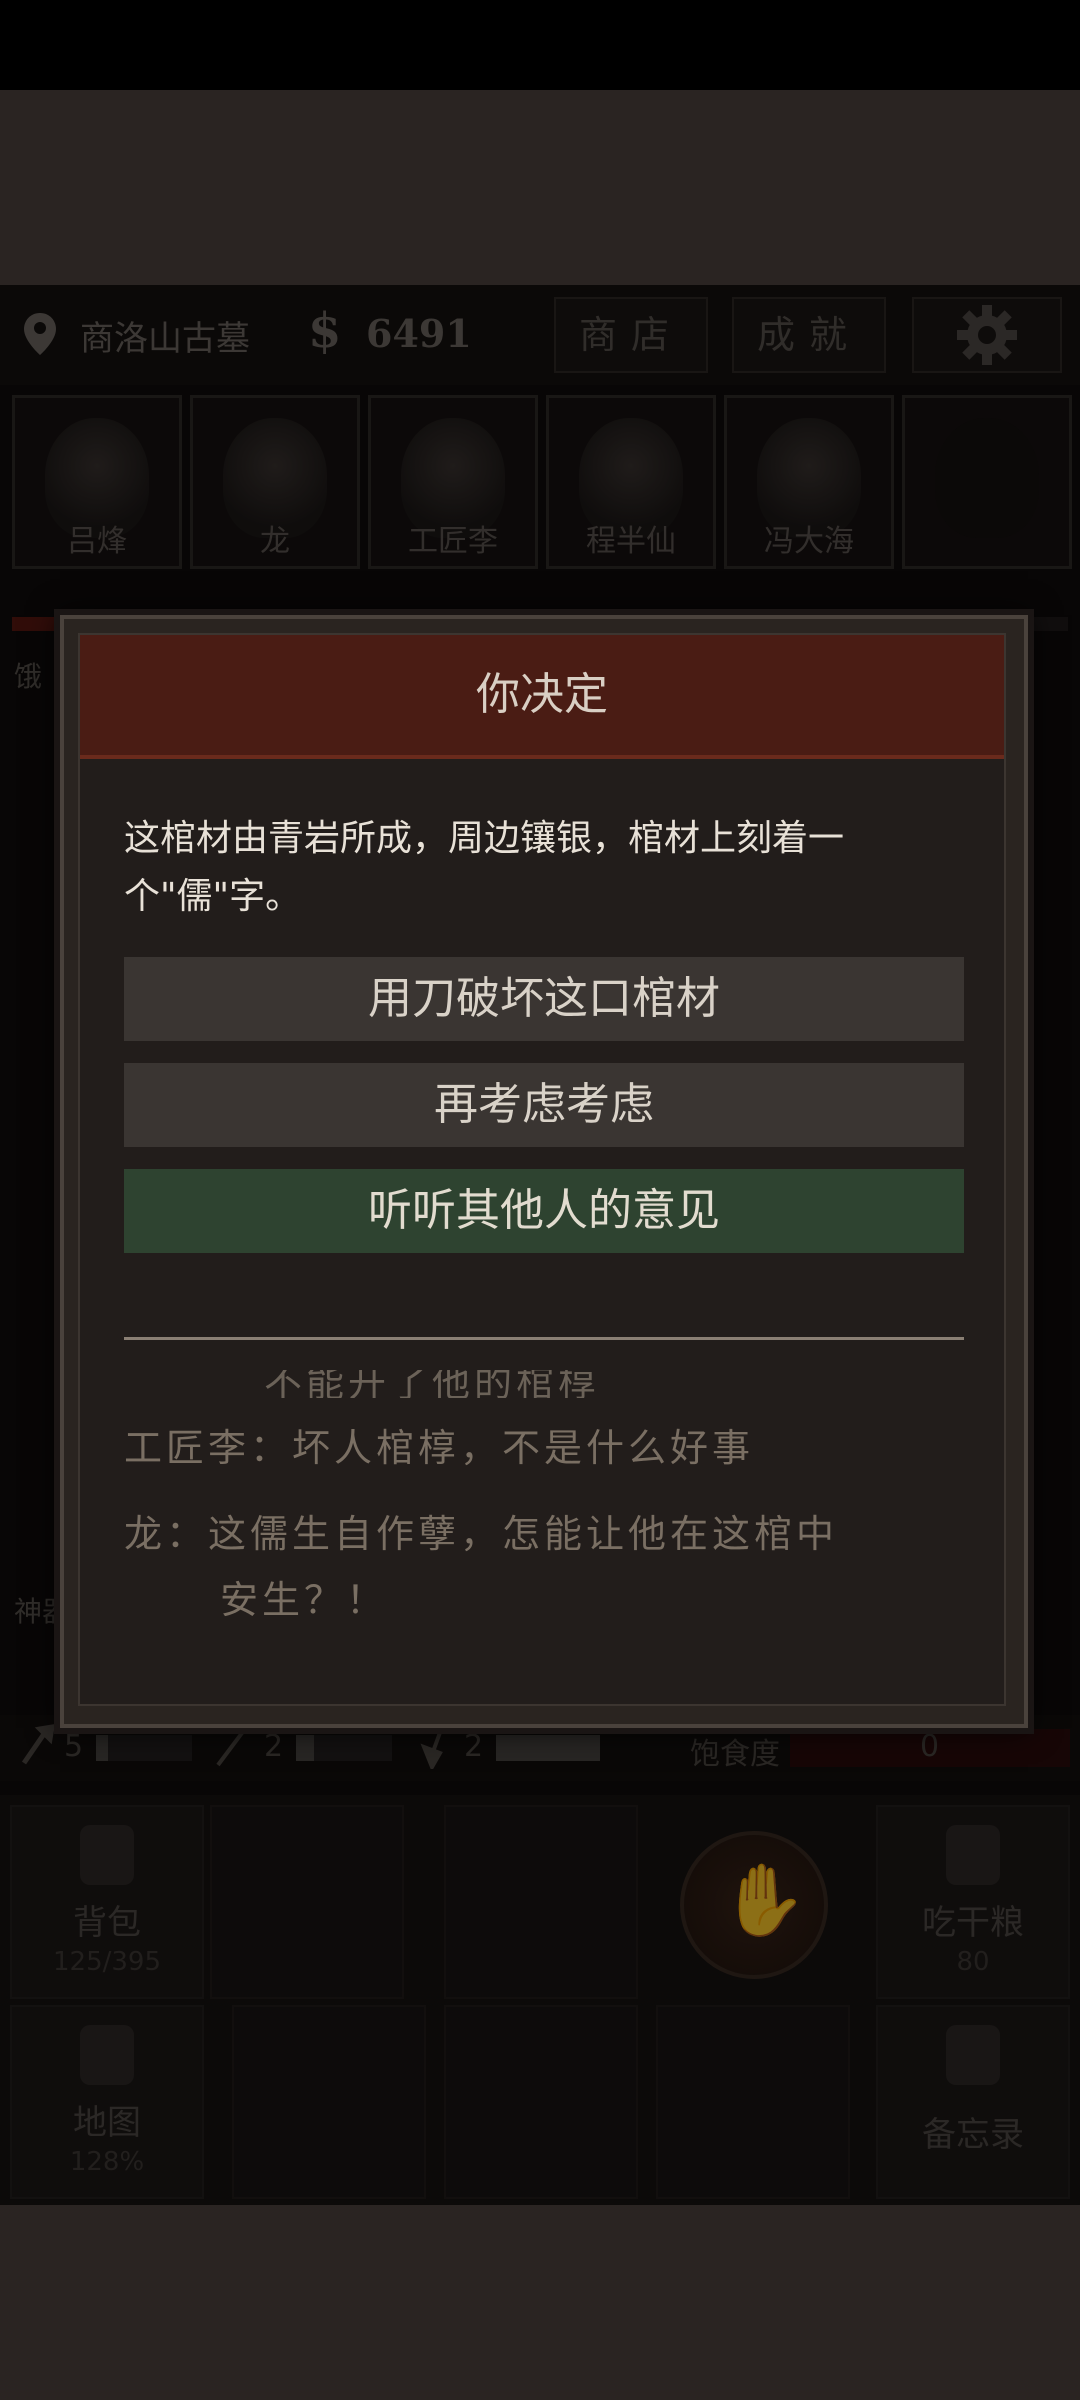 The width and height of the screenshot is (1080, 2400). Describe the element at coordinates (540, 45) in the screenshot. I see `status-bar` at that location.